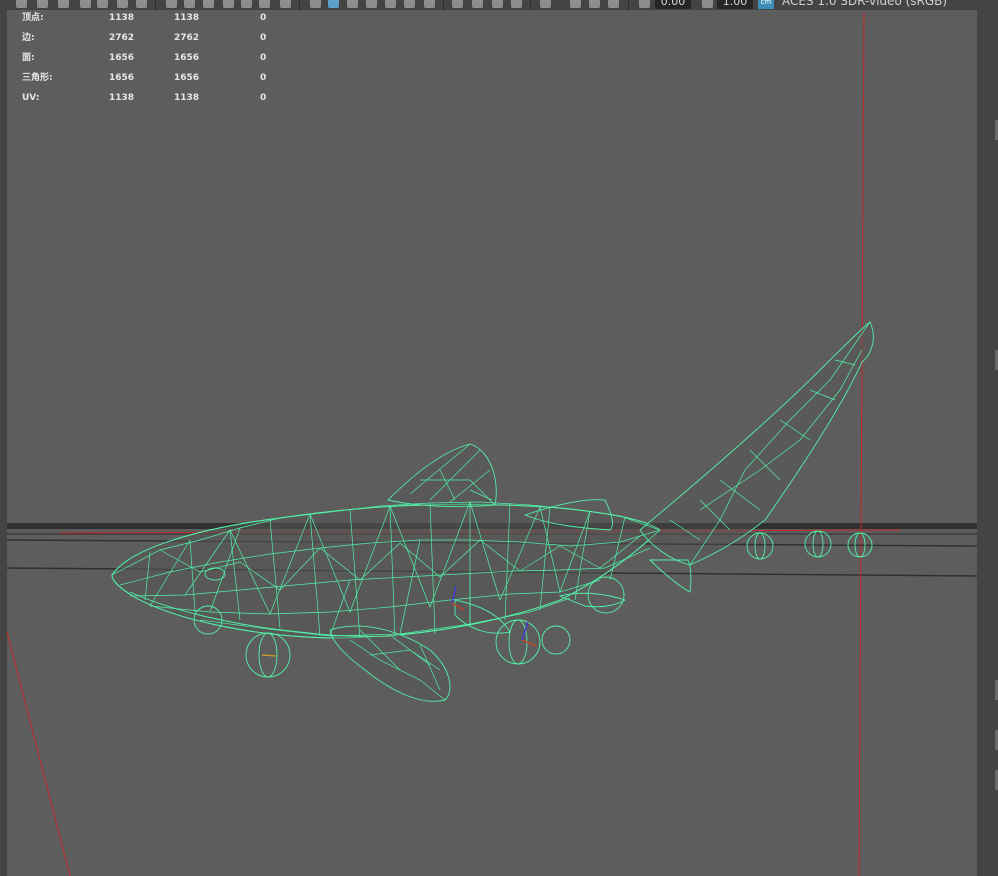  I want to click on hud-label: 顶点:, so click(33, 18).